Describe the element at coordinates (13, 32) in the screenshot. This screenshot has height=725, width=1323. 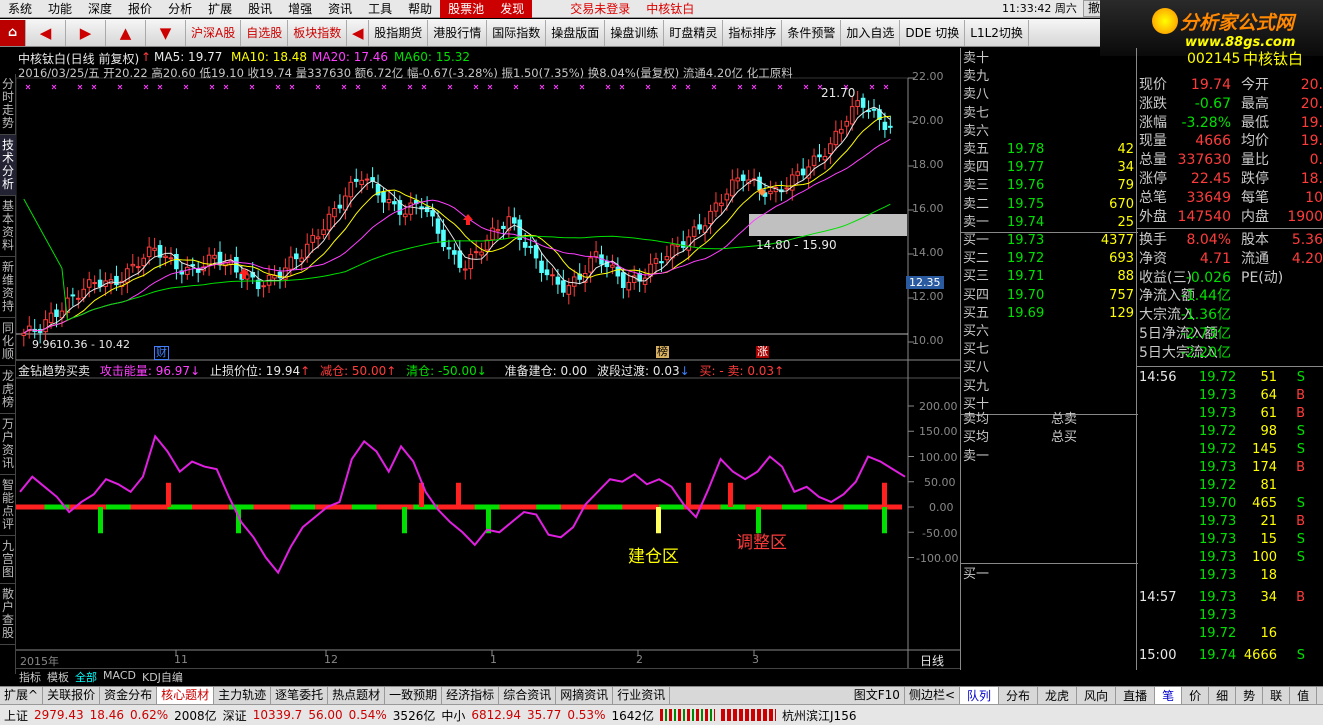
I see `home-icon: ⌂` at that location.